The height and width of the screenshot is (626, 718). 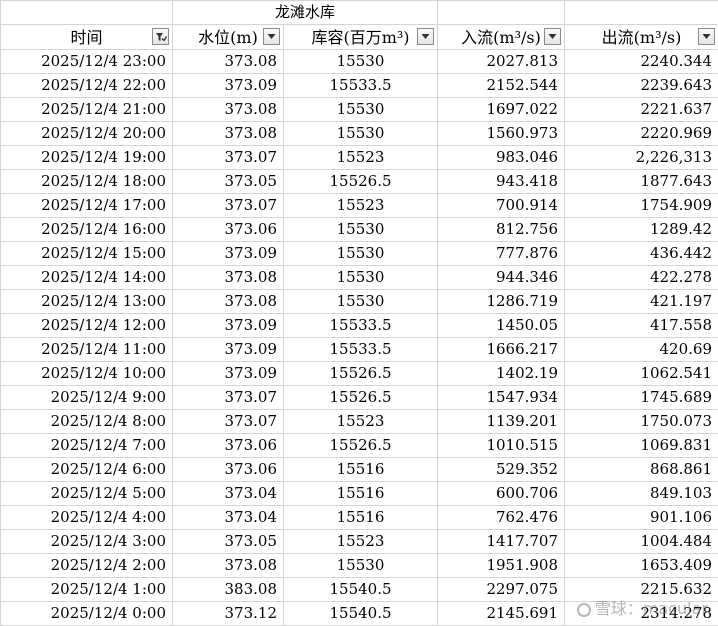 What do you see at coordinates (641, 206) in the screenshot?
I see `cell-outflow: 1754.909` at bounding box center [641, 206].